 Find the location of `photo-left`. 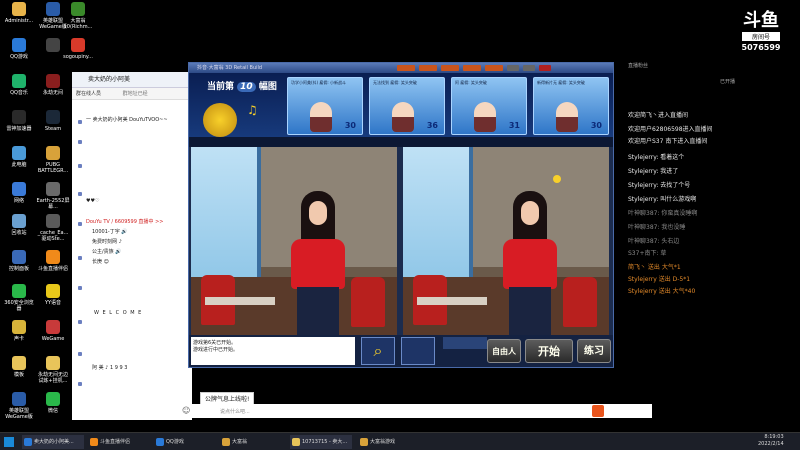

photo-left is located at coordinates (294, 241).